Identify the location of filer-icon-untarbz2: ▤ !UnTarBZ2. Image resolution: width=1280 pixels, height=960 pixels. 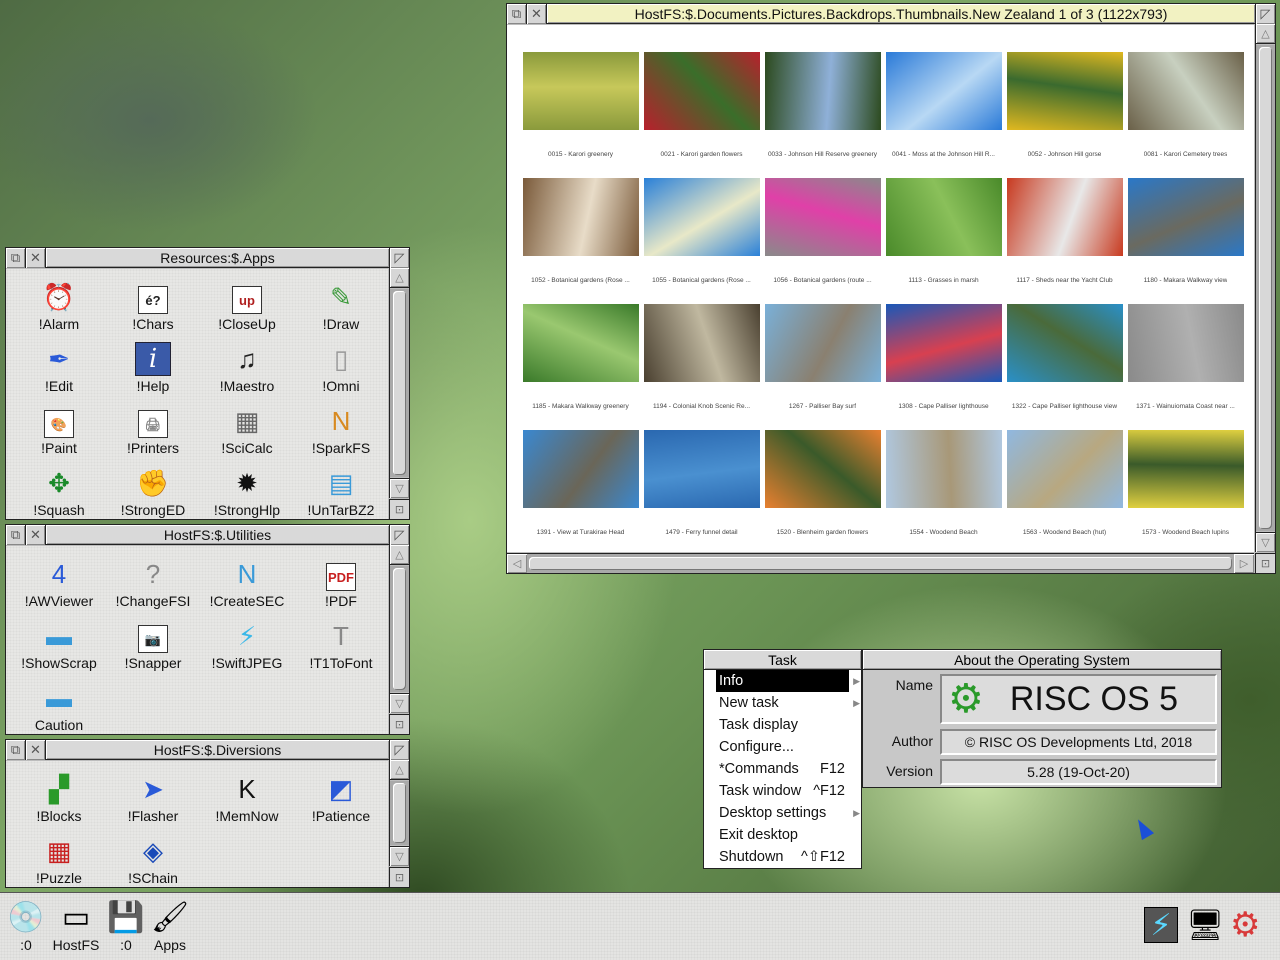
(341, 490).